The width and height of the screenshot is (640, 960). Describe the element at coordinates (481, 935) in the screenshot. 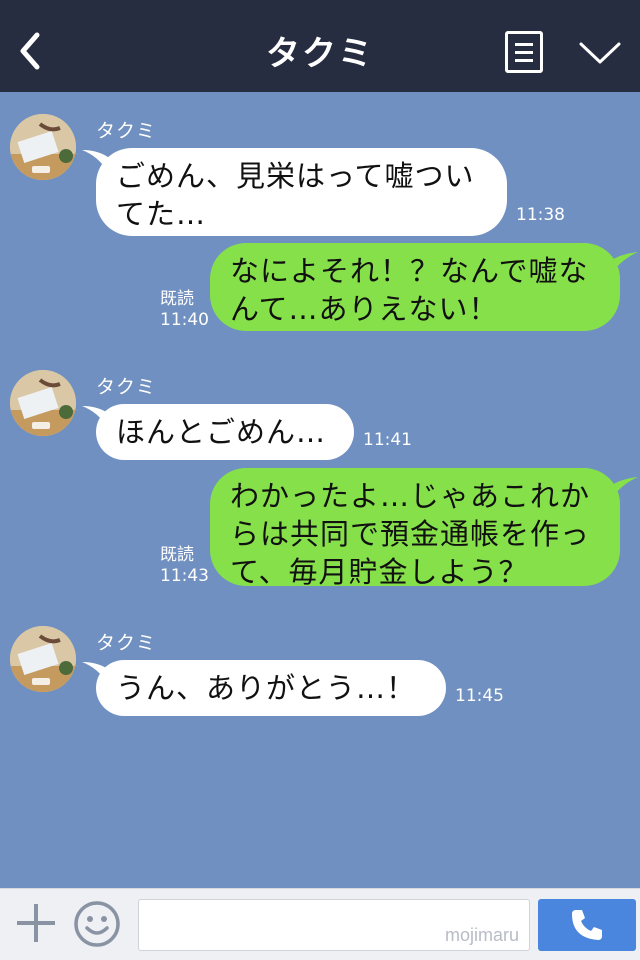

I see `watermark: mojimaru` at that location.